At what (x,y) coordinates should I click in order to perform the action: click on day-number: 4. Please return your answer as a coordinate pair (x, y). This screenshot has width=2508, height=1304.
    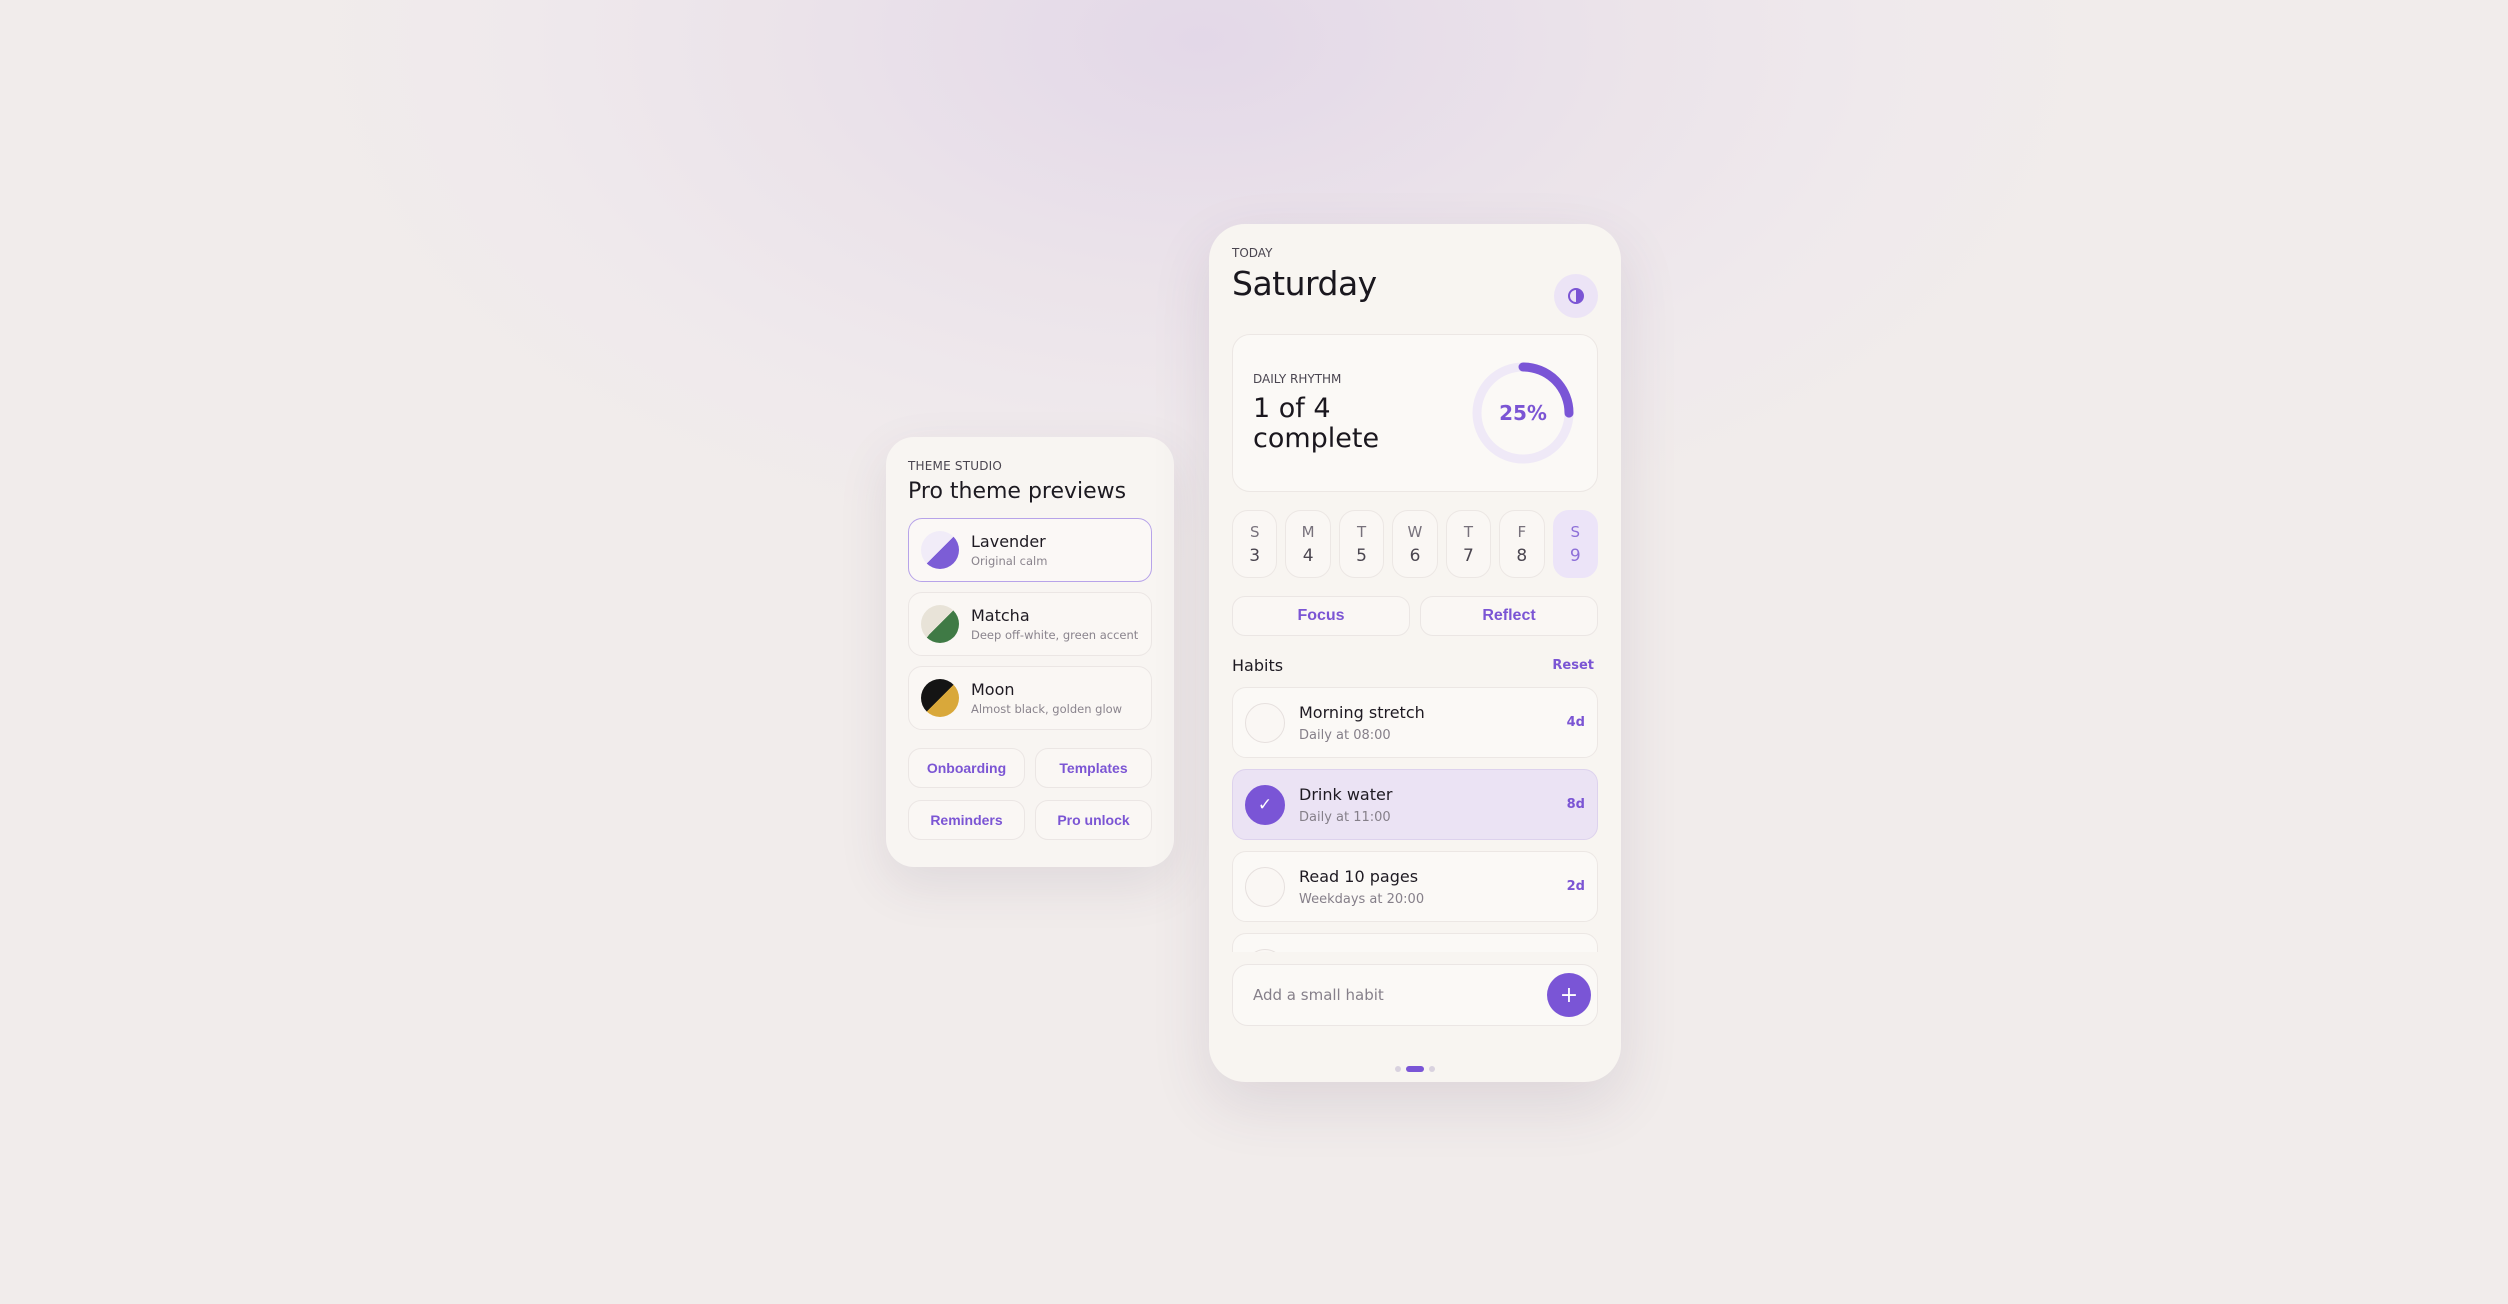
    Looking at the image, I should click on (1308, 555).